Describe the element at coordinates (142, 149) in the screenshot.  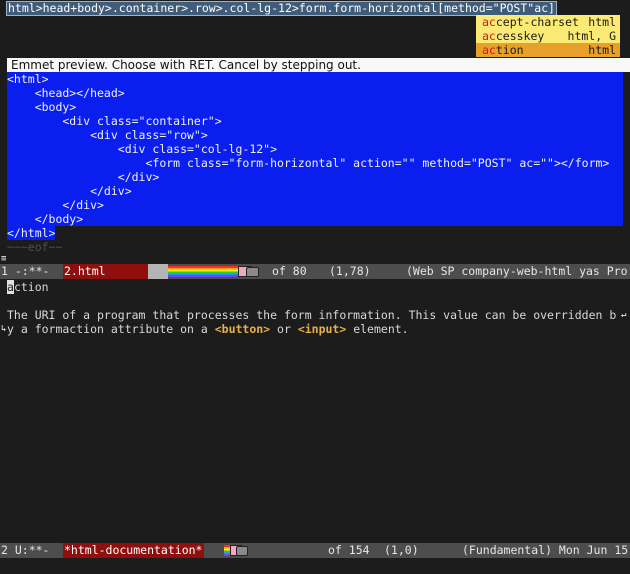
I see `code-line: <div class="col-lg-12">` at that location.